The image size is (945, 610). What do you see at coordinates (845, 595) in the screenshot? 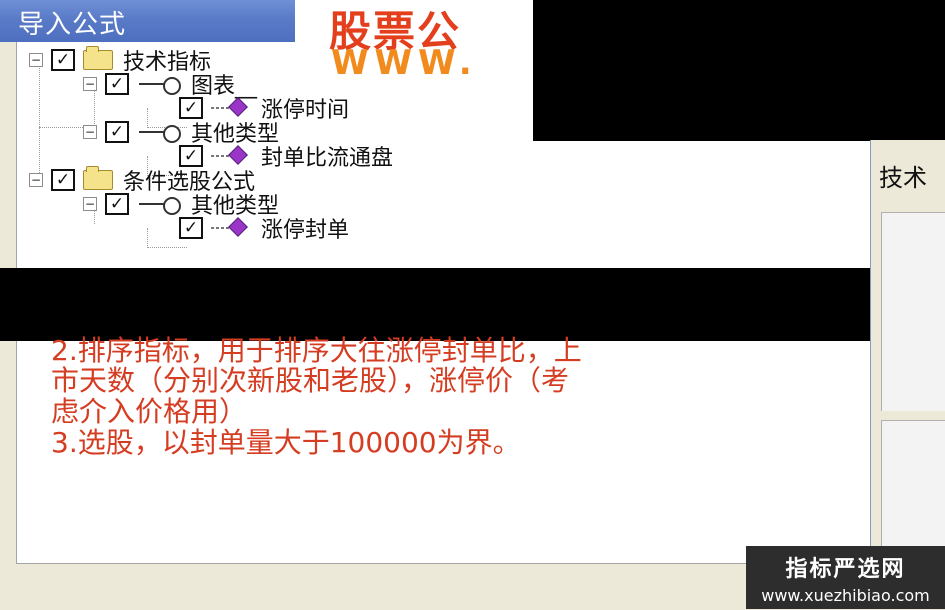
I see `watermark-url: www.xuezhibiao.com` at bounding box center [845, 595].